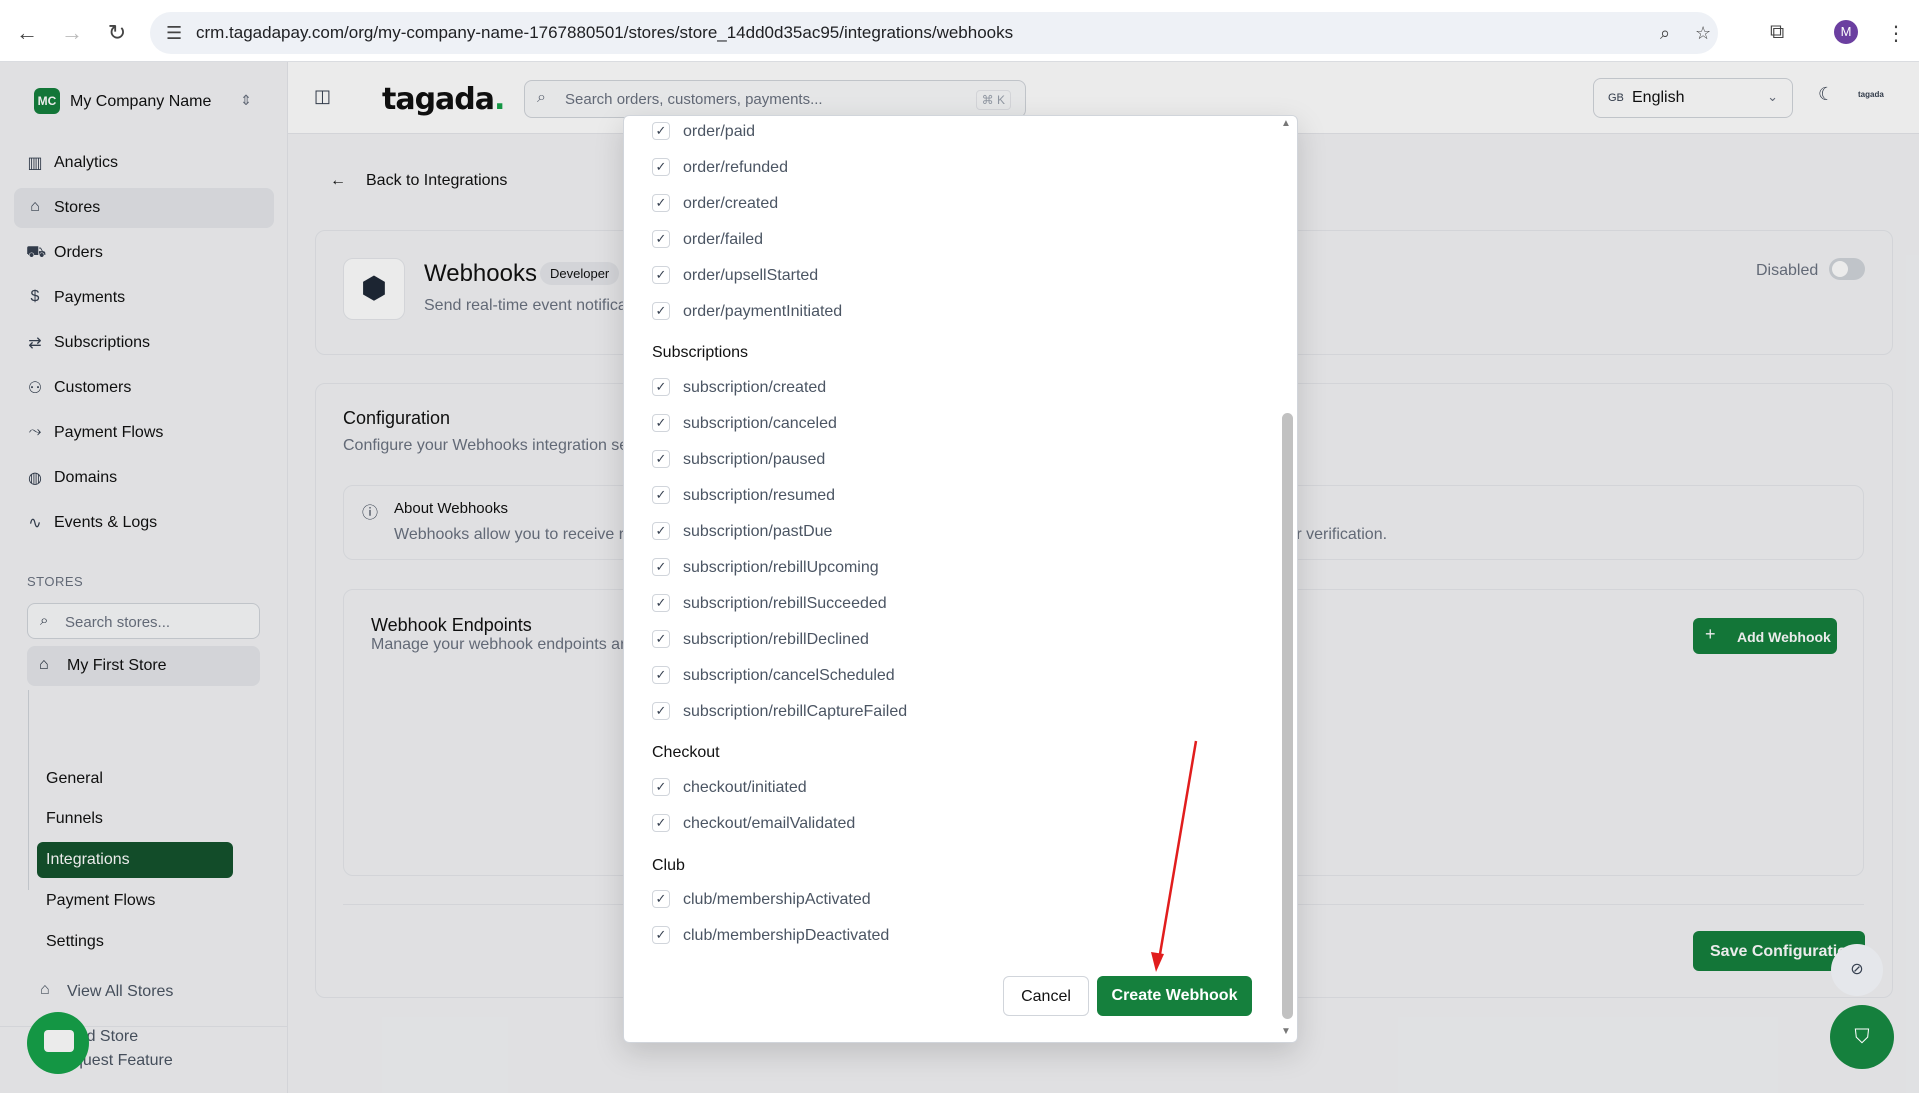 The width and height of the screenshot is (1919, 1093). I want to click on annotation-arrow-line, so click(1177, 850).